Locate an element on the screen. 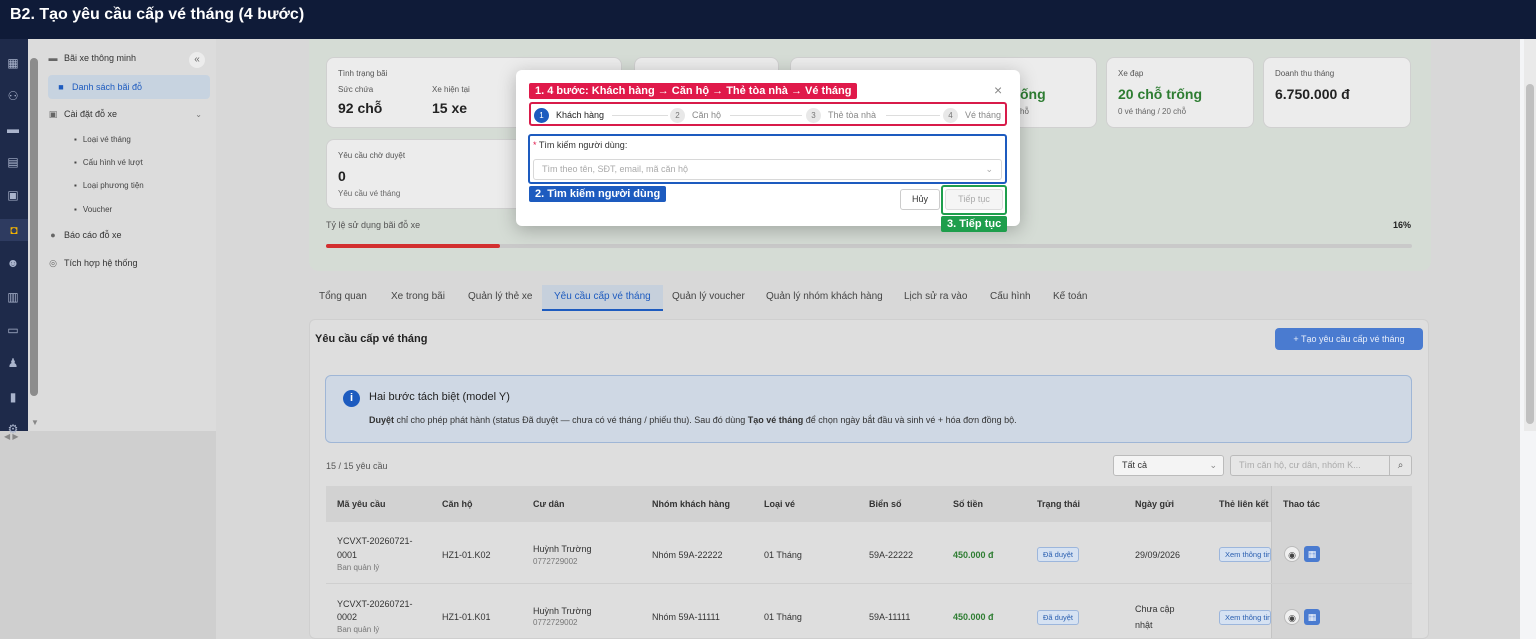 Image resolution: width=1536 pixels, height=639 pixels. row-resident-phone: 0772729002 is located at coordinates (555, 622).